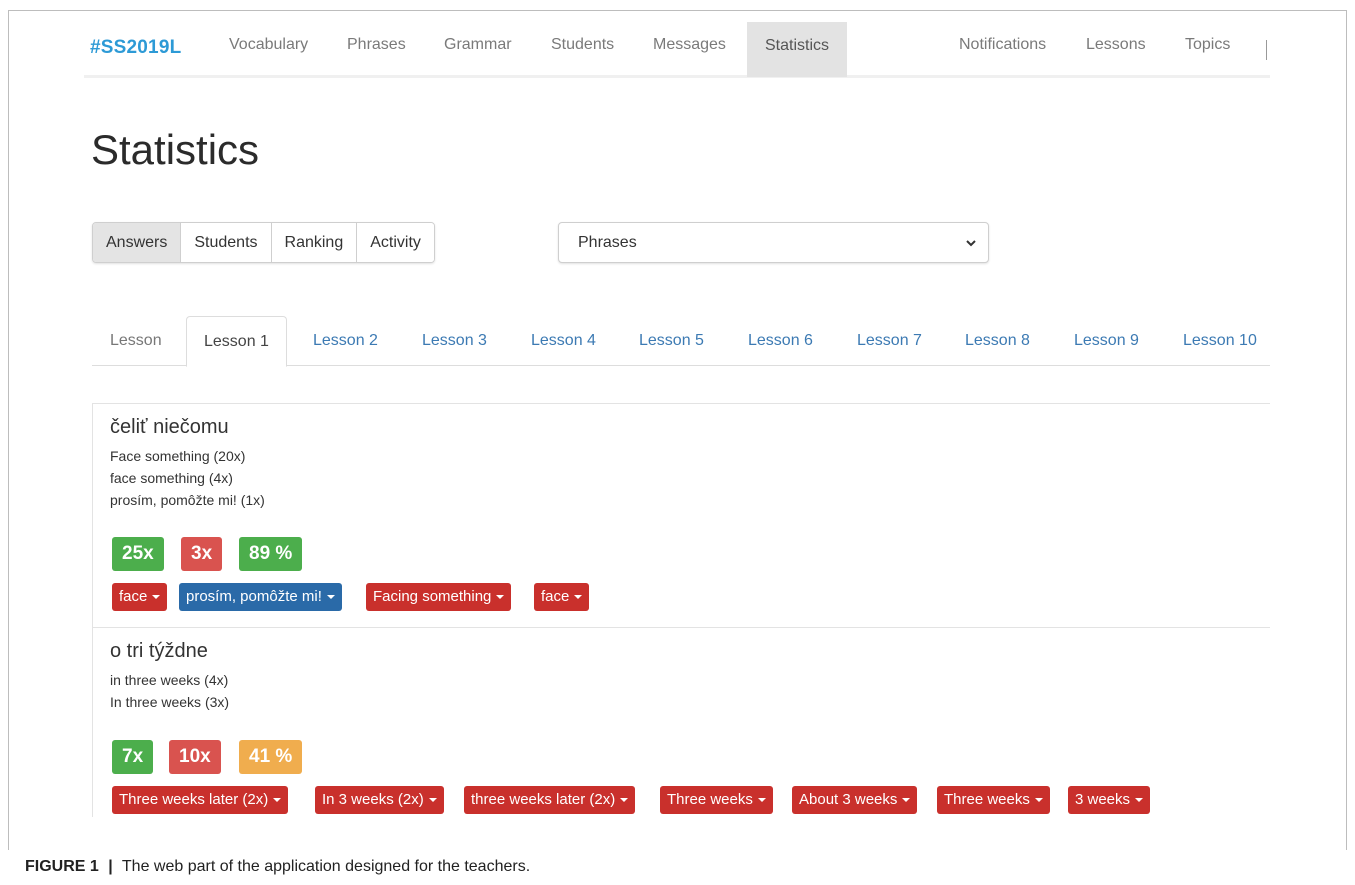 Image resolution: width=1355 pixels, height=885 pixels. What do you see at coordinates (1207, 45) in the screenshot?
I see `nav-topics: Topics` at bounding box center [1207, 45].